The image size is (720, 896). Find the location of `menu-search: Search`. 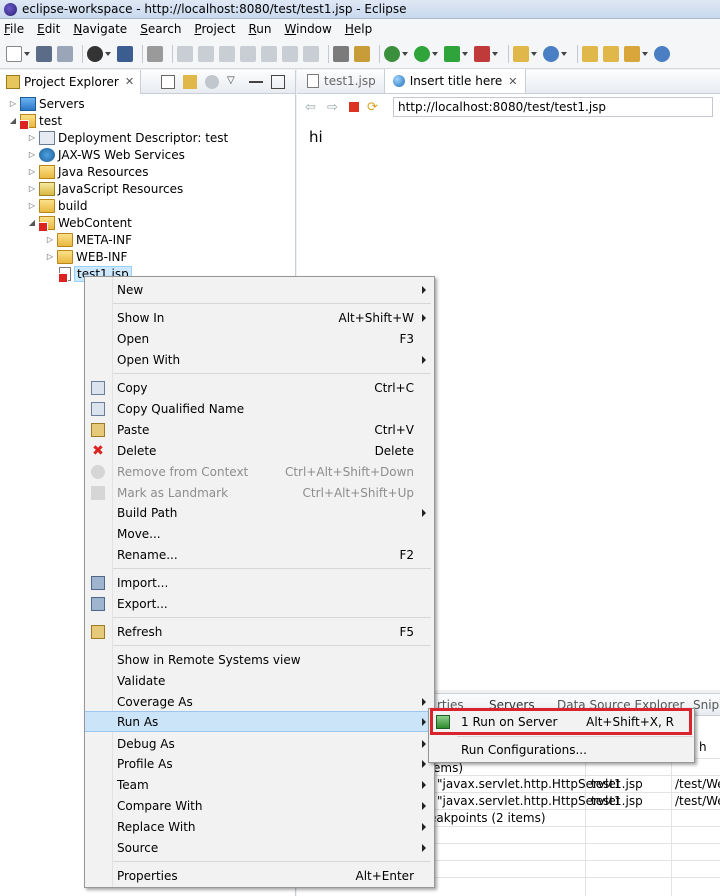

menu-search: Search is located at coordinates (160, 29).